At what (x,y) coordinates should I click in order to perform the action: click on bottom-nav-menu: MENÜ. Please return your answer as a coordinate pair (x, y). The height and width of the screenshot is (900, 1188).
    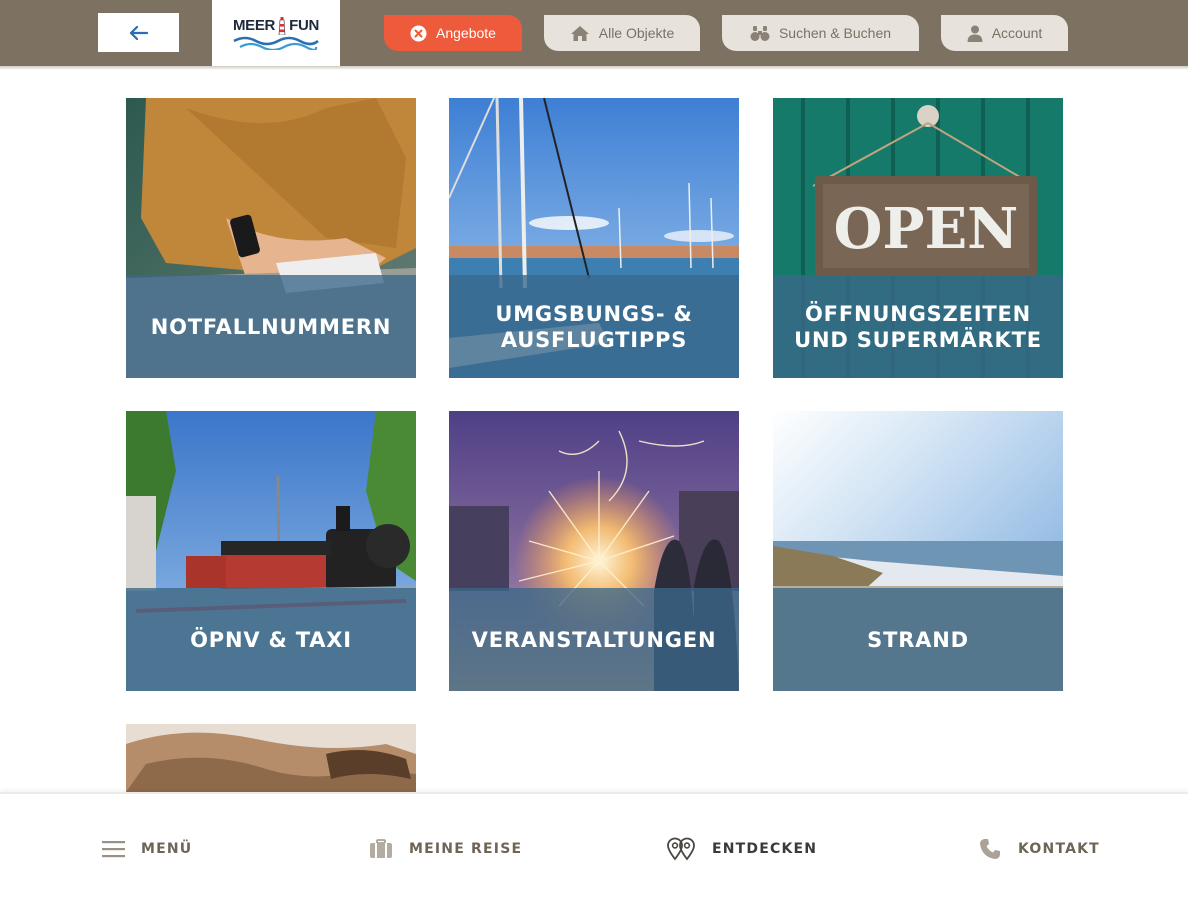
    Looking at the image, I should click on (147, 849).